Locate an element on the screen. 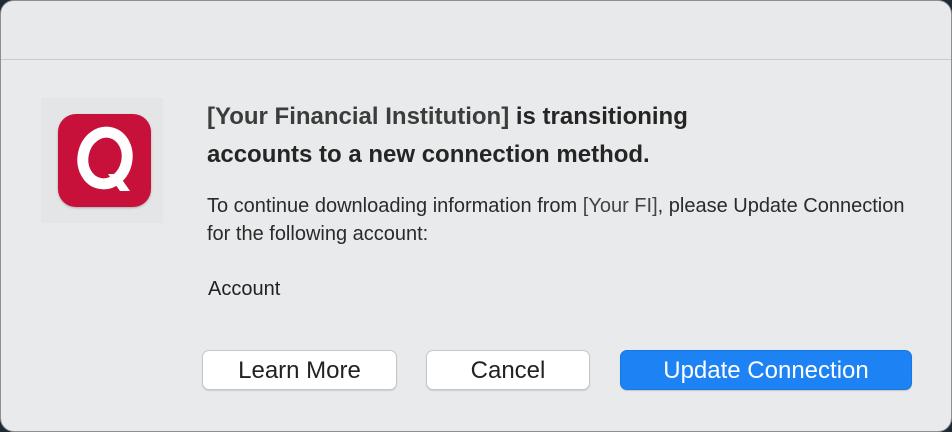 This screenshot has height=432, width=952. message-part1: To continue downloading information from is located at coordinates (395, 206).